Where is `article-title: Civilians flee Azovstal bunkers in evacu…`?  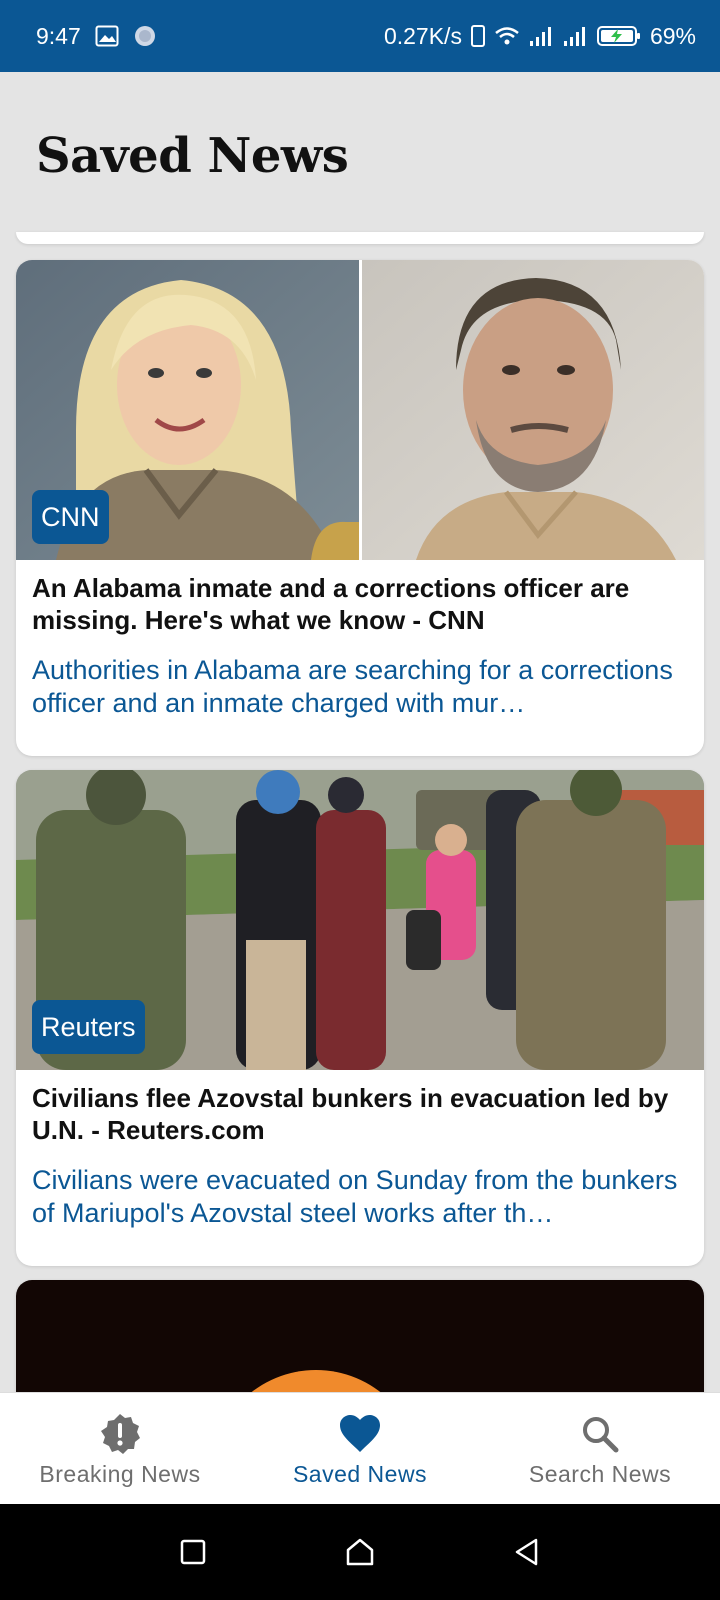
article-title: Civilians flee Azovstal bunkers in evacu… is located at coordinates (350, 1114).